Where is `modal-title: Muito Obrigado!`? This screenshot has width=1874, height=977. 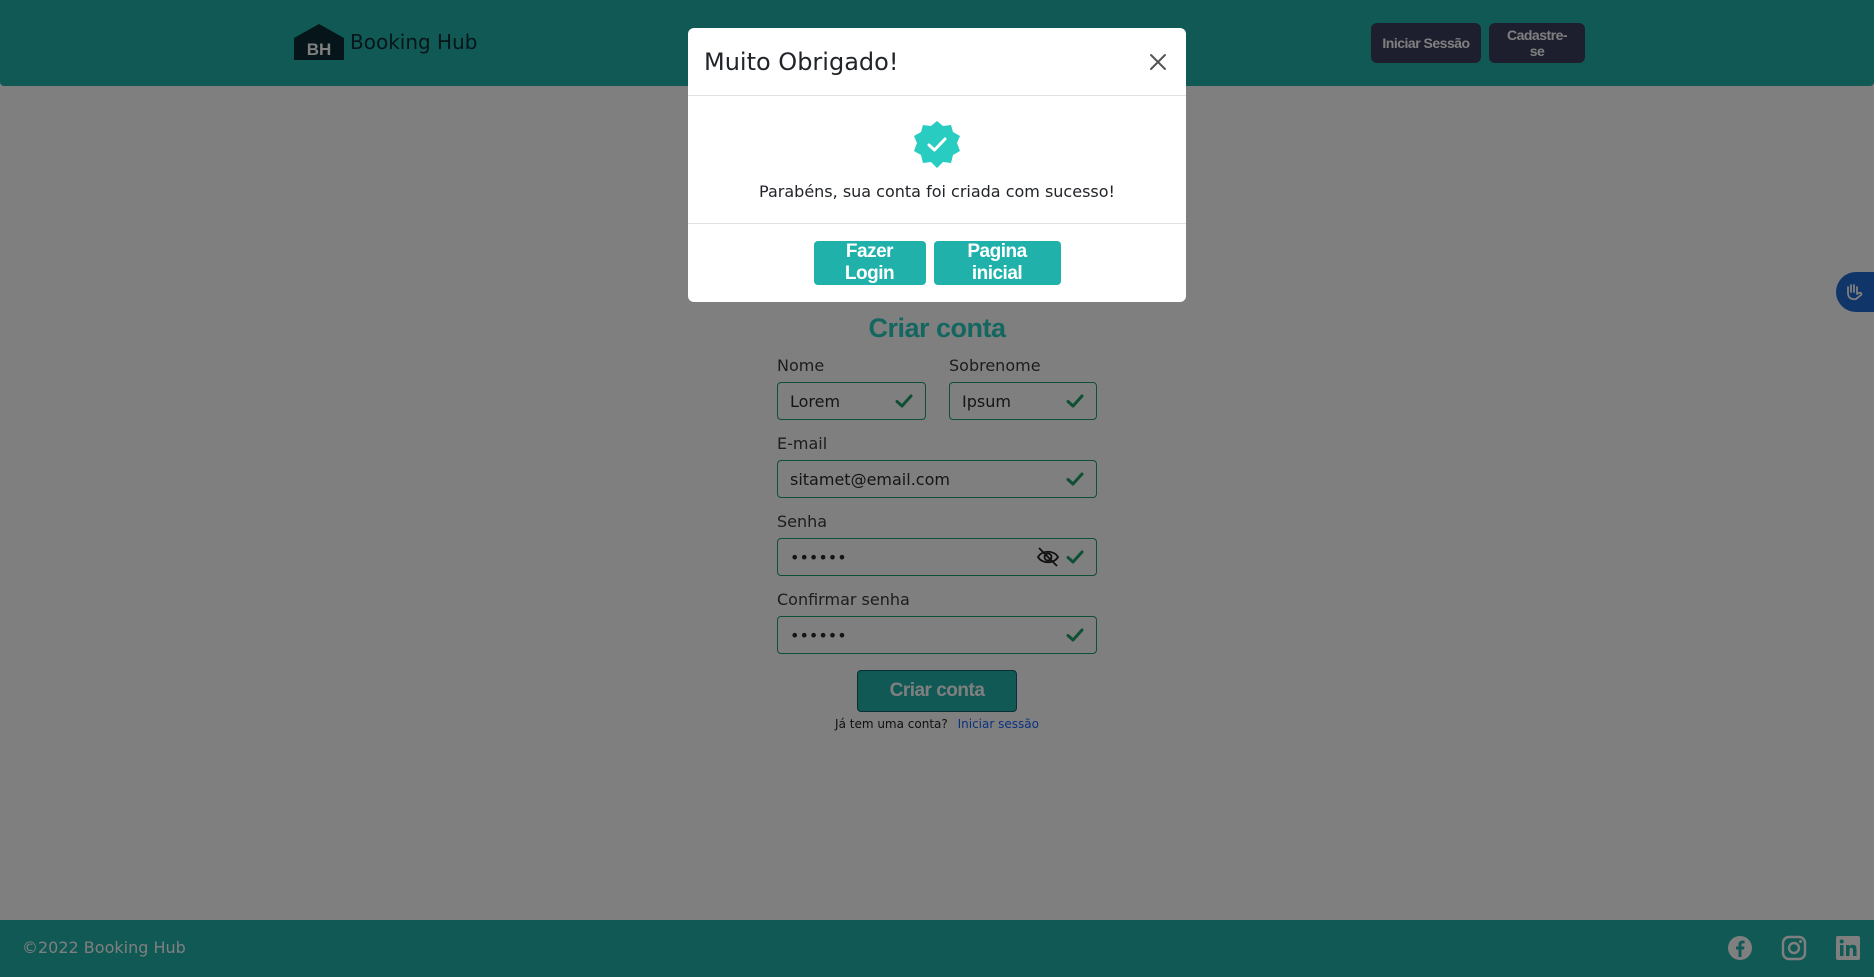 modal-title: Muito Obrigado! is located at coordinates (801, 61).